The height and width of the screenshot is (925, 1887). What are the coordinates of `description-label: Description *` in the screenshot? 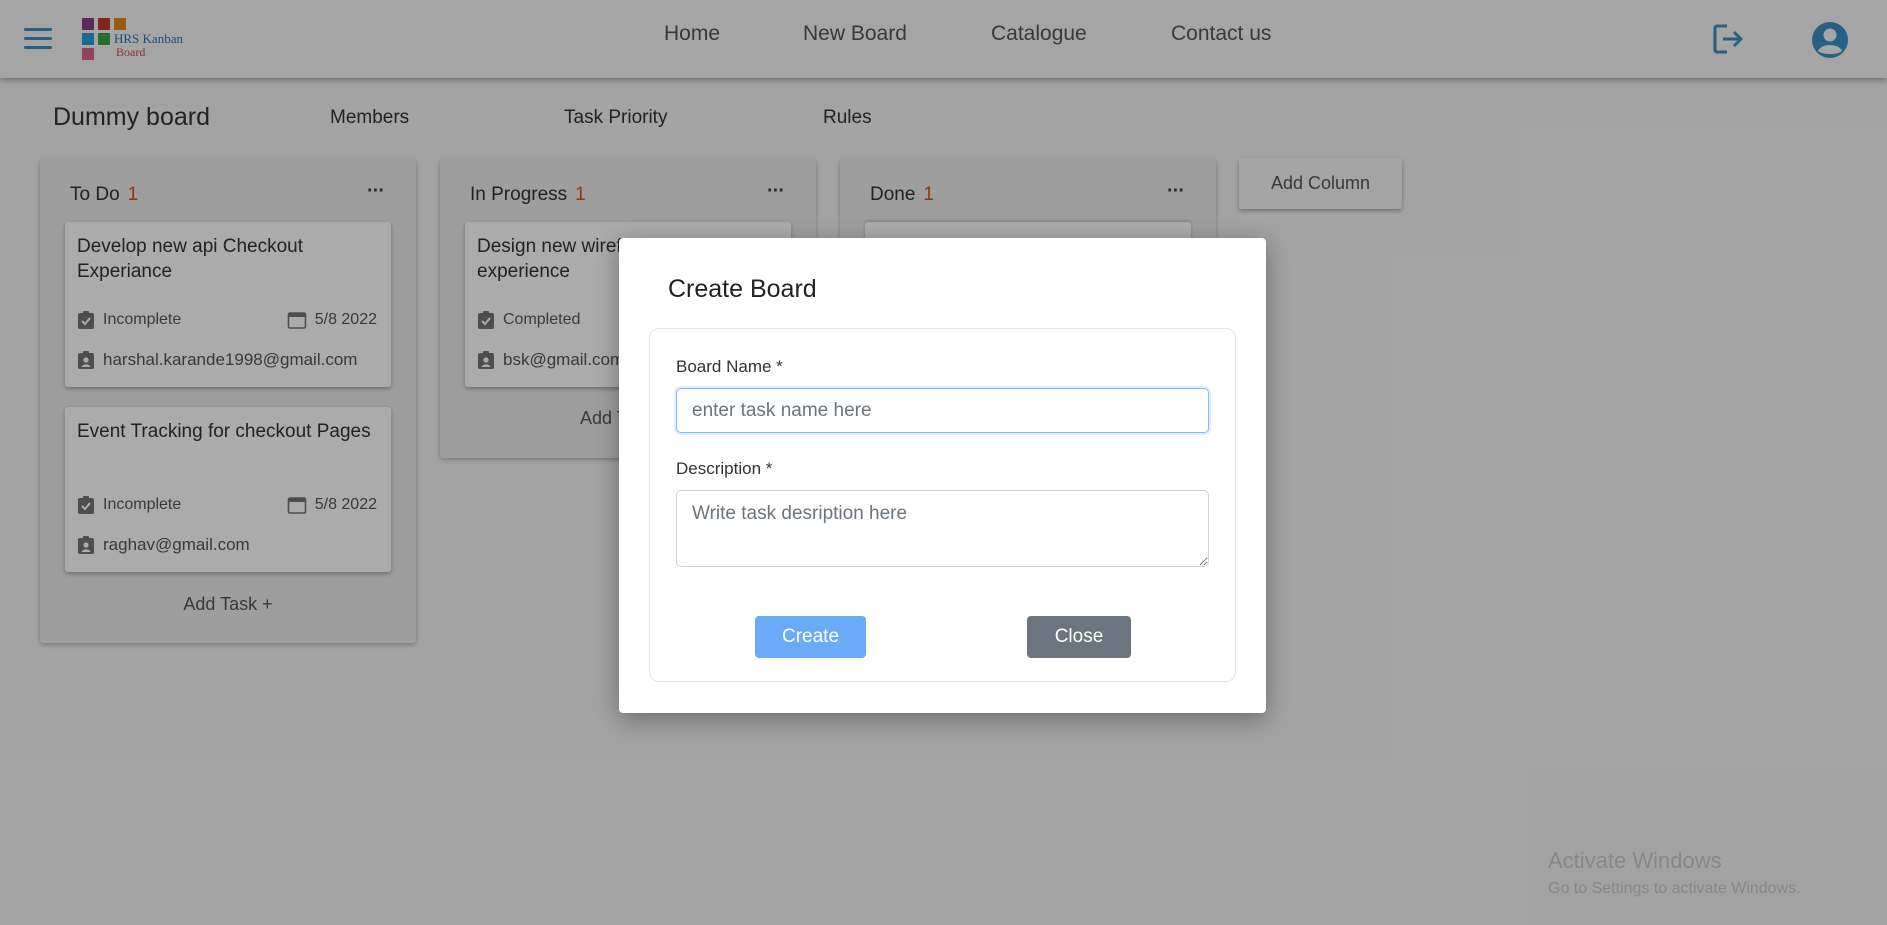 It's located at (724, 468).